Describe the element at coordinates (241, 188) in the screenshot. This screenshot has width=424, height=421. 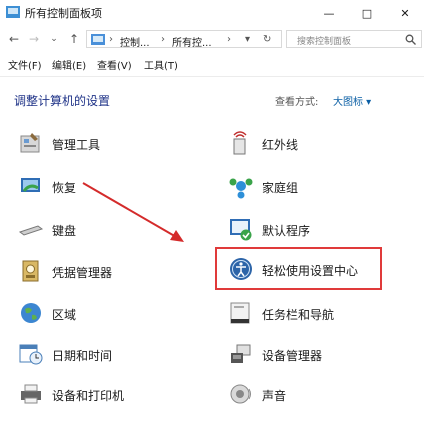
I see `homegroup-icon` at that location.